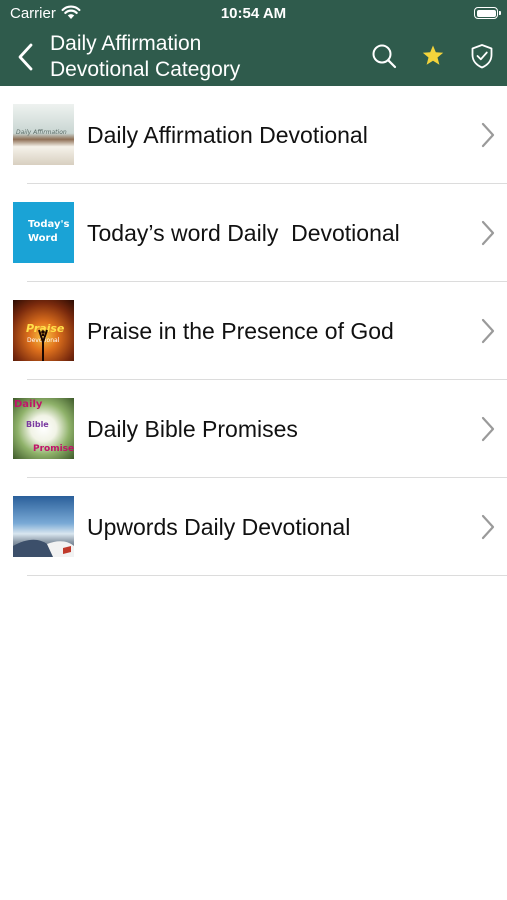 The height and width of the screenshot is (900, 507). I want to click on thumbnail-caption-line1: Today's, so click(49, 224).